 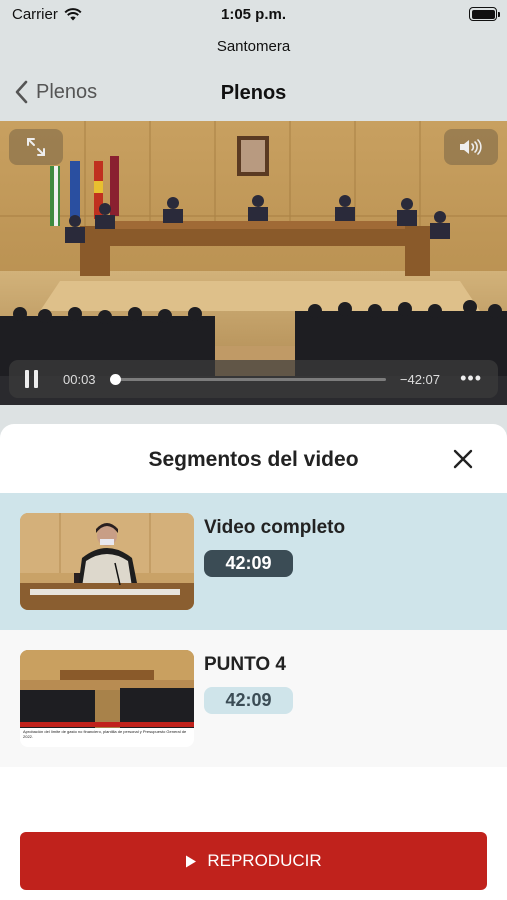 I want to click on mute-button, so click(x=471, y=147).